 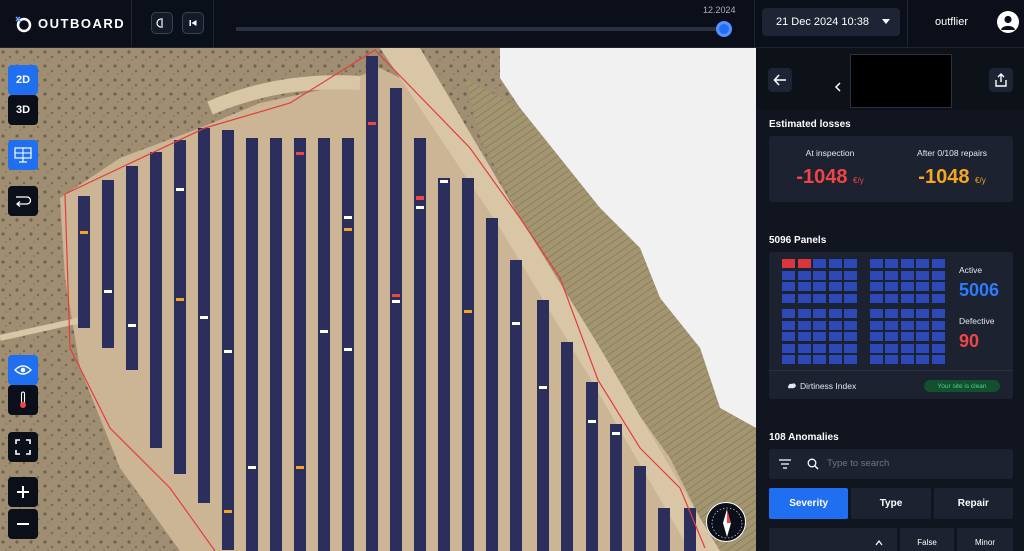 I want to click on route-button, so click(x=23, y=201).